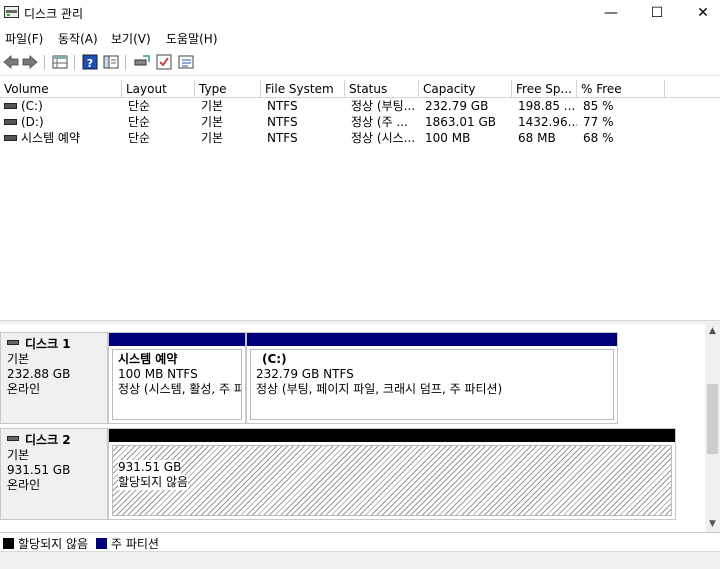 The image size is (720, 569). Describe the element at coordinates (11, 62) in the screenshot. I see `back-arrow-icon` at that location.